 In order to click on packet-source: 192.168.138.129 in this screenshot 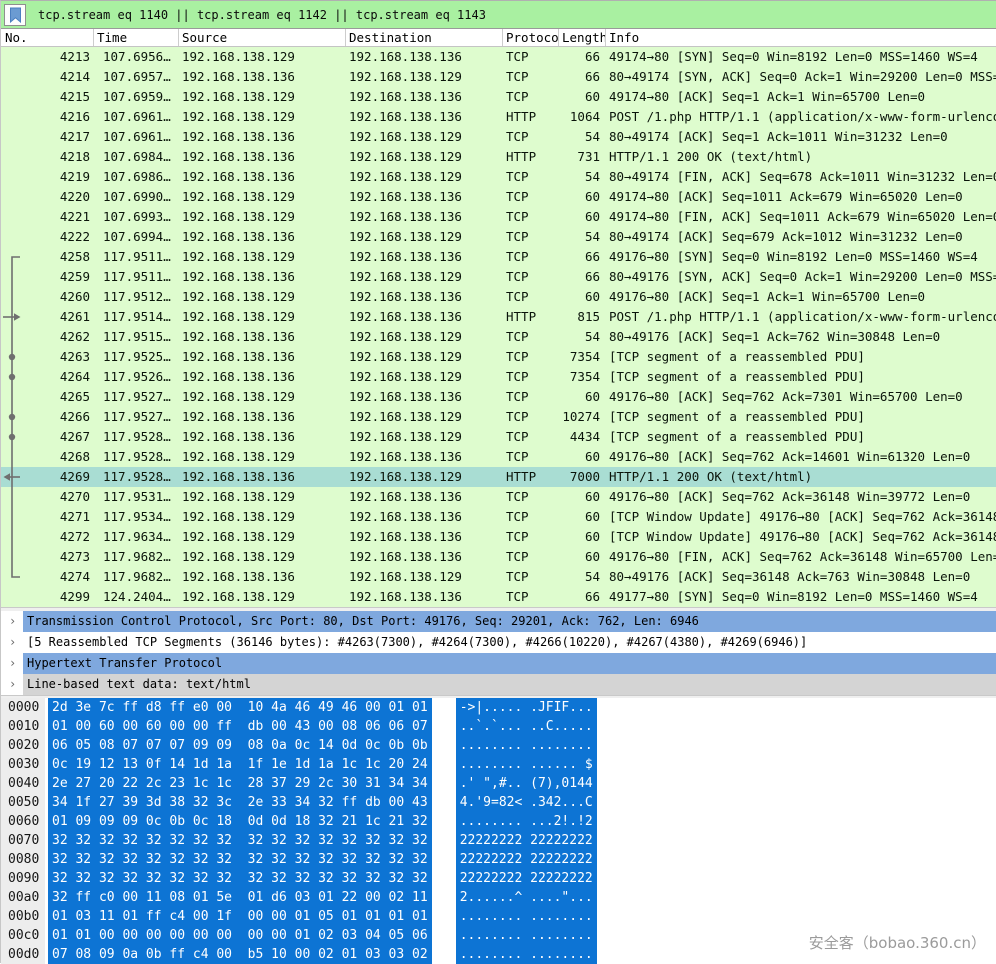, I will do `click(238, 596)`.